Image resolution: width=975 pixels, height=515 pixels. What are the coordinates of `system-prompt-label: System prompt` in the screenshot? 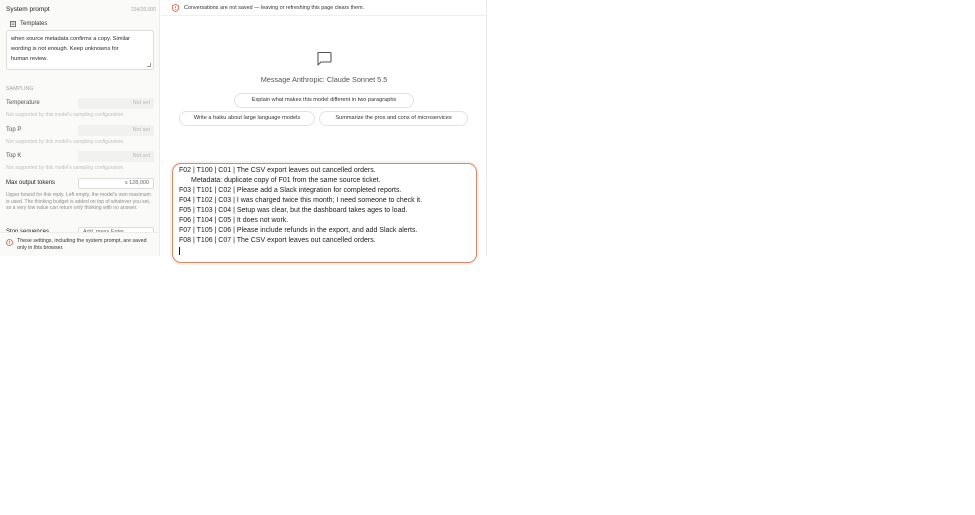 It's located at (28, 9).